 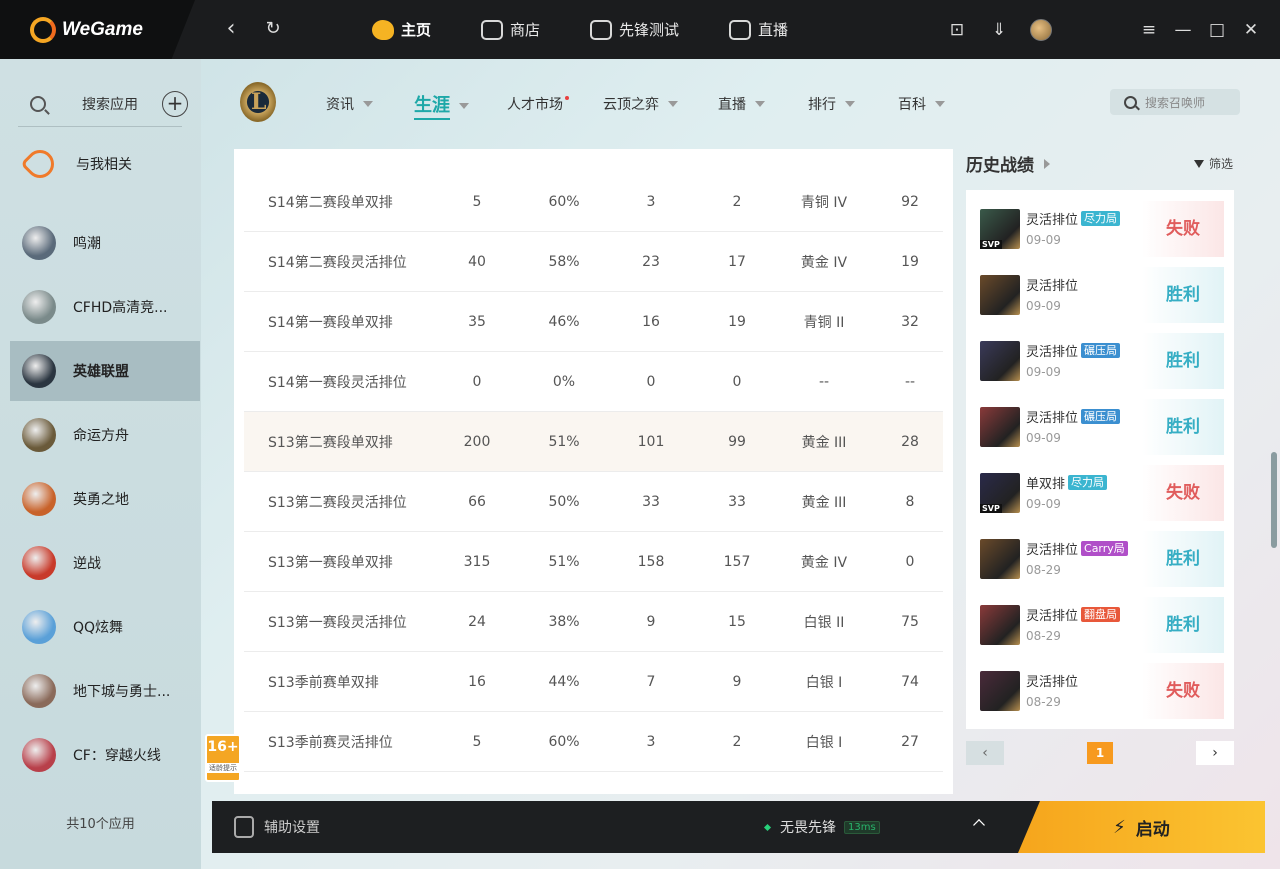 I want to click on pager-next-button: ›, so click(x=1215, y=753).